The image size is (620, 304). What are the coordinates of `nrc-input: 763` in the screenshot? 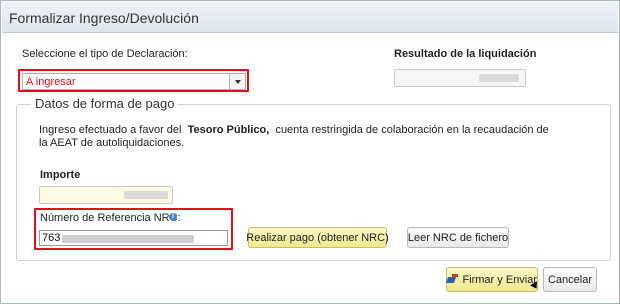 It's located at (133, 238).